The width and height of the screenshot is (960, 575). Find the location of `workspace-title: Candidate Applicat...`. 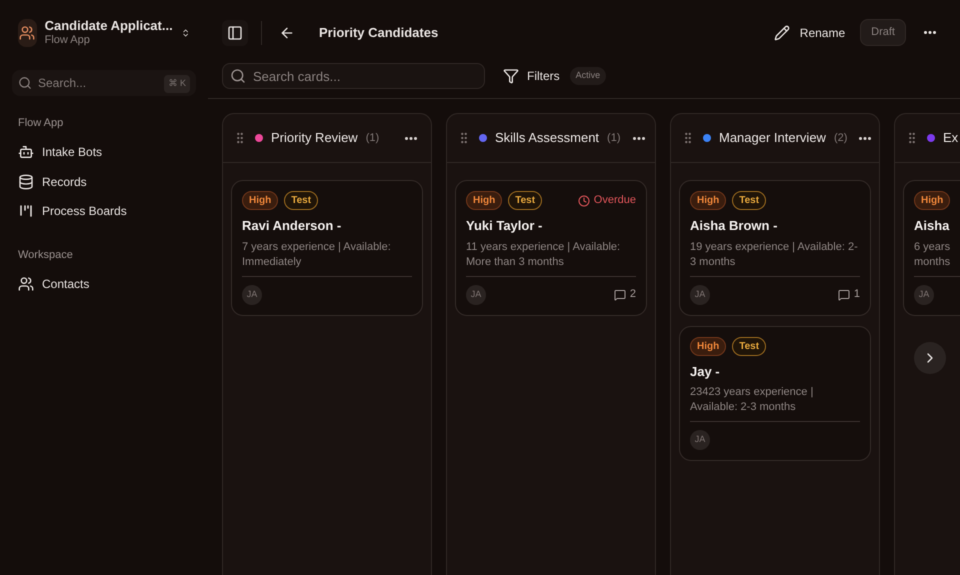

workspace-title: Candidate Applicat... is located at coordinates (108, 26).